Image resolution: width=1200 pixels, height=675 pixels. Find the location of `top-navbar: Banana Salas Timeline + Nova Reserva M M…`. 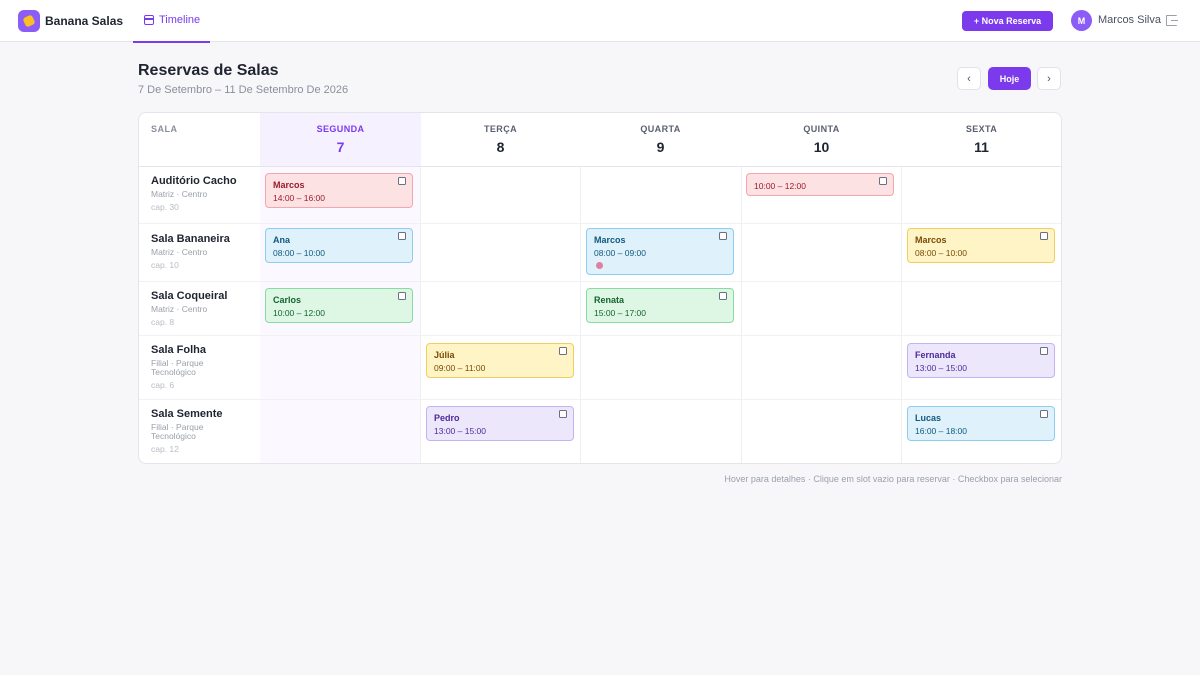

top-navbar: Banana Salas Timeline + Nova Reserva M M… is located at coordinates (600, 21).